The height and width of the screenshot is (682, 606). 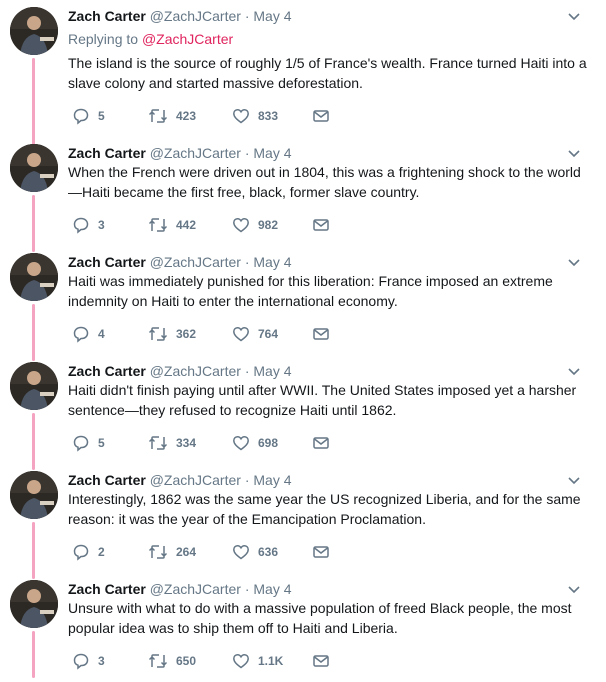 I want to click on retweet-button: 650, so click(x=172, y=661).